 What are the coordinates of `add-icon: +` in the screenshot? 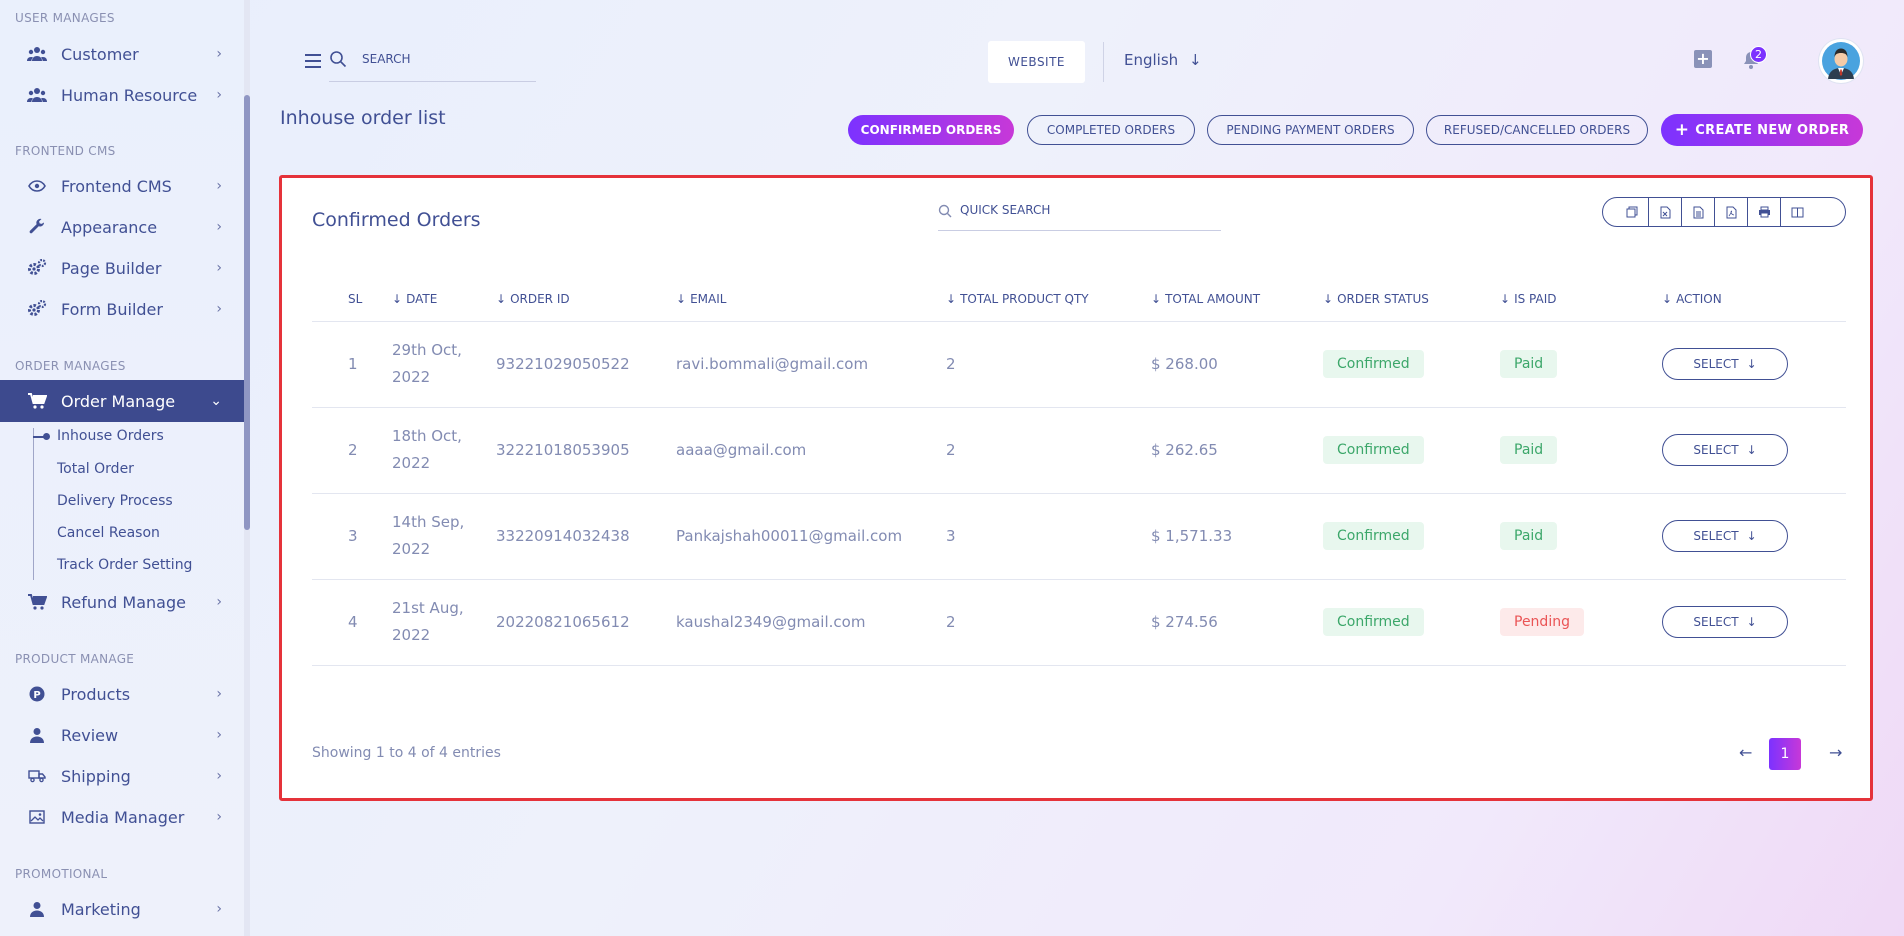 It's located at (1703, 59).